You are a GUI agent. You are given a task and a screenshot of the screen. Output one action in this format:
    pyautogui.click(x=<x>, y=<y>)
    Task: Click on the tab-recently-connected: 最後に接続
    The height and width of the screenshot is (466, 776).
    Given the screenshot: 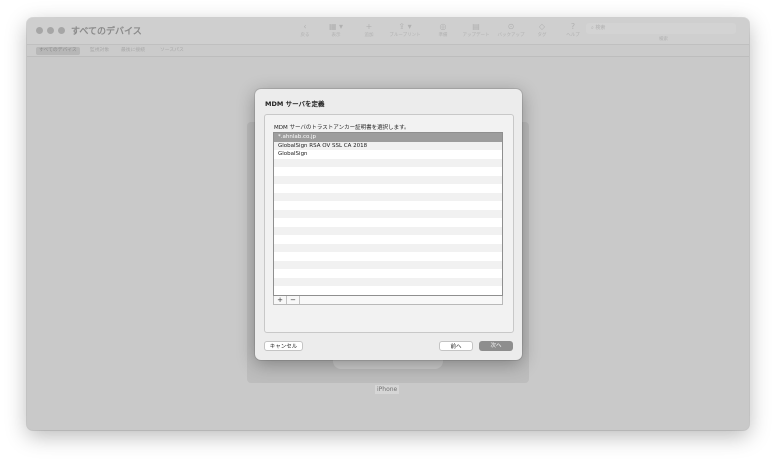 What is the action you would take?
    pyautogui.click(x=133, y=51)
    